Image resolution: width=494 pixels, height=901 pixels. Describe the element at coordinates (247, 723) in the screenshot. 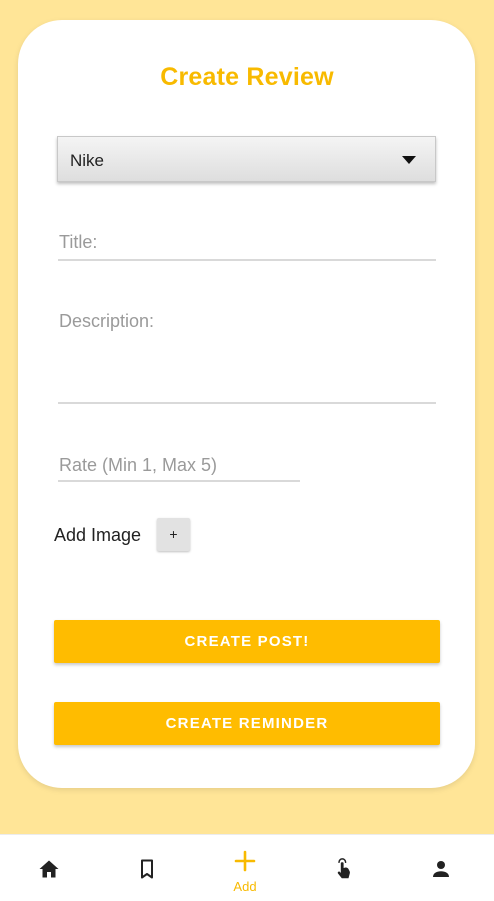

I see `create-reminder-button: CREATE REMINDER` at that location.